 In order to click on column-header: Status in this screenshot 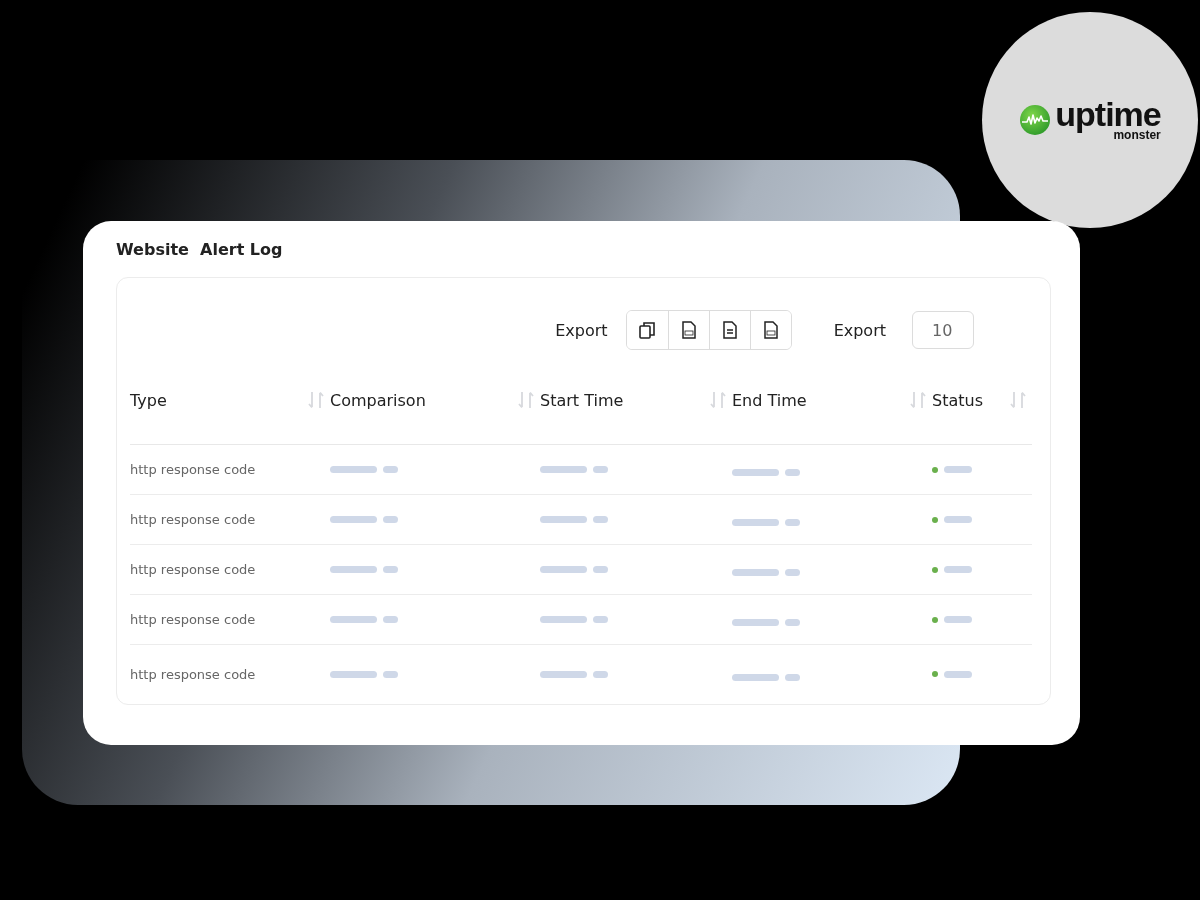, I will do `click(957, 400)`.